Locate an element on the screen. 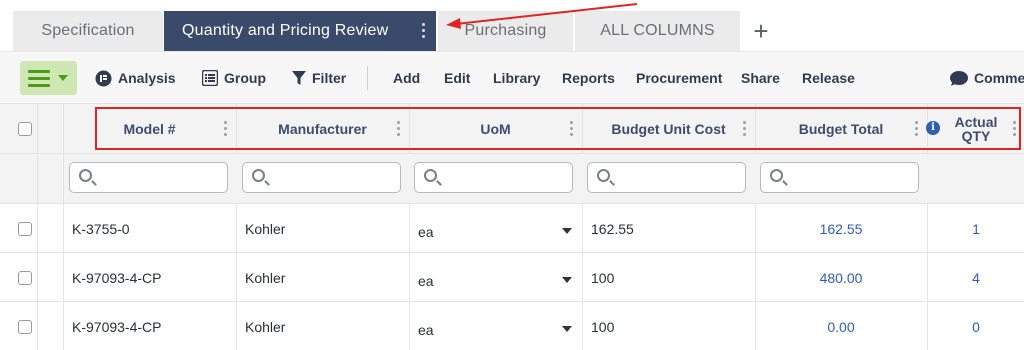 This screenshot has height=350, width=1024. actual-qty-link: 4 is located at coordinates (976, 277).